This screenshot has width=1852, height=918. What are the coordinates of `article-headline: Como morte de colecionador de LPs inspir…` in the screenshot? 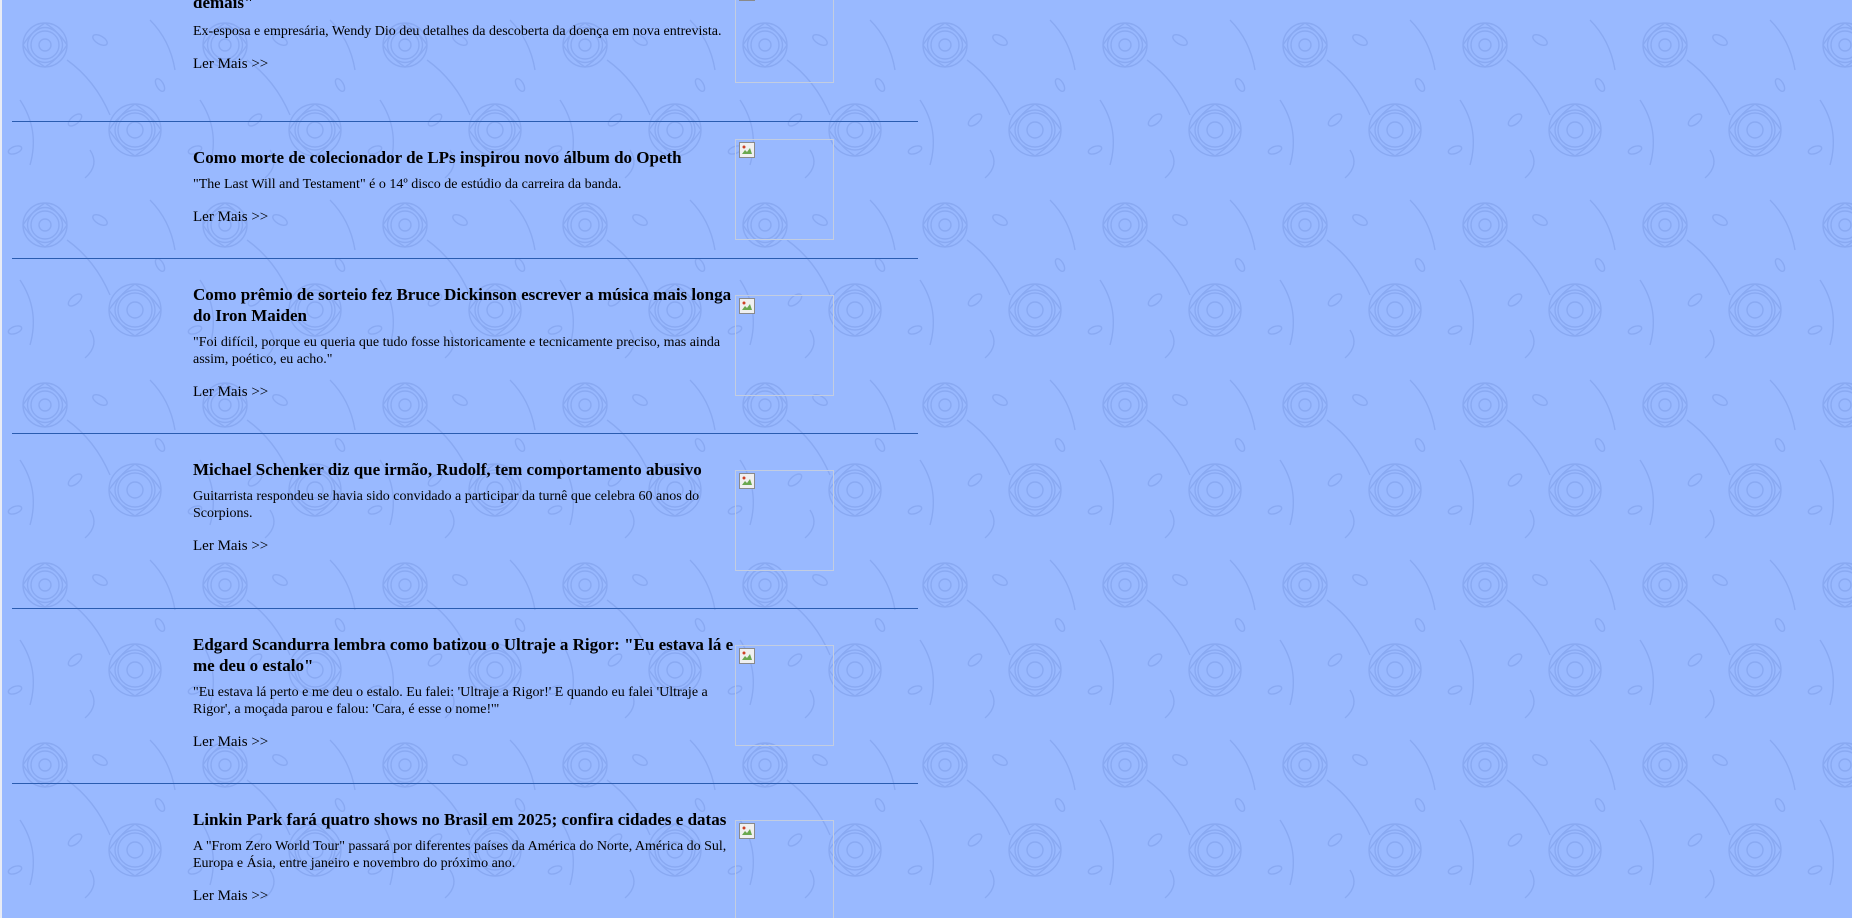 It's located at (464, 157).